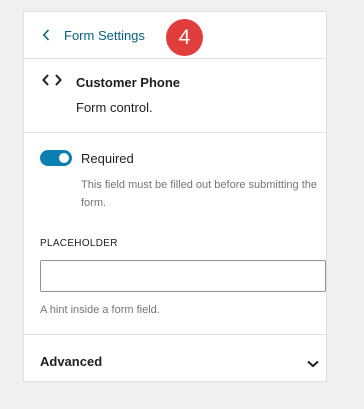 Image resolution: width=364 pixels, height=409 pixels. What do you see at coordinates (79, 243) in the screenshot?
I see `placeholder-label: PLACEHOLDER` at bounding box center [79, 243].